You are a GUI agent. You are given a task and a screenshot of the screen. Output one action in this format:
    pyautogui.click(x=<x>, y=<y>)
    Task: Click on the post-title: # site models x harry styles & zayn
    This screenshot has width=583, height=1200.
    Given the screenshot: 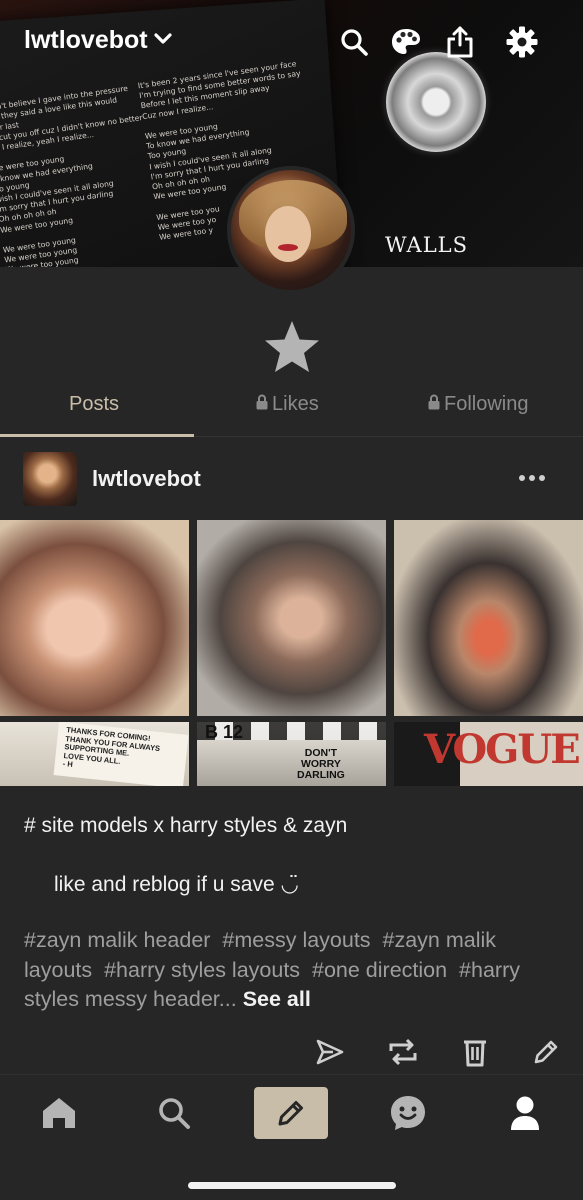 What is the action you would take?
    pyautogui.click(x=186, y=825)
    